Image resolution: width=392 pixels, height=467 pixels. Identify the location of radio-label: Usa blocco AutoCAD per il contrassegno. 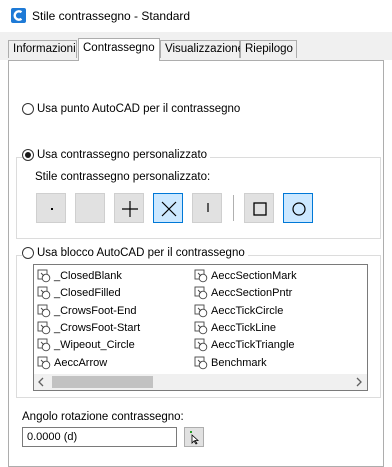
(141, 253).